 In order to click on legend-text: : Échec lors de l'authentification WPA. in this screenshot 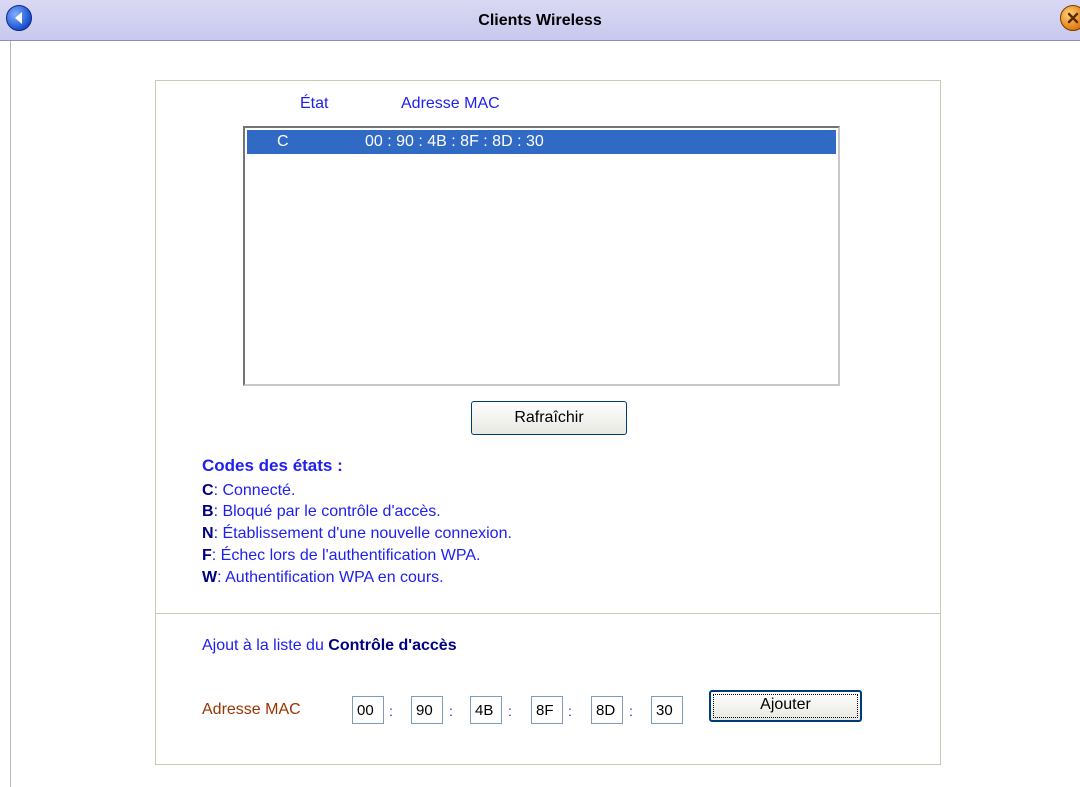, I will do `click(346, 555)`.